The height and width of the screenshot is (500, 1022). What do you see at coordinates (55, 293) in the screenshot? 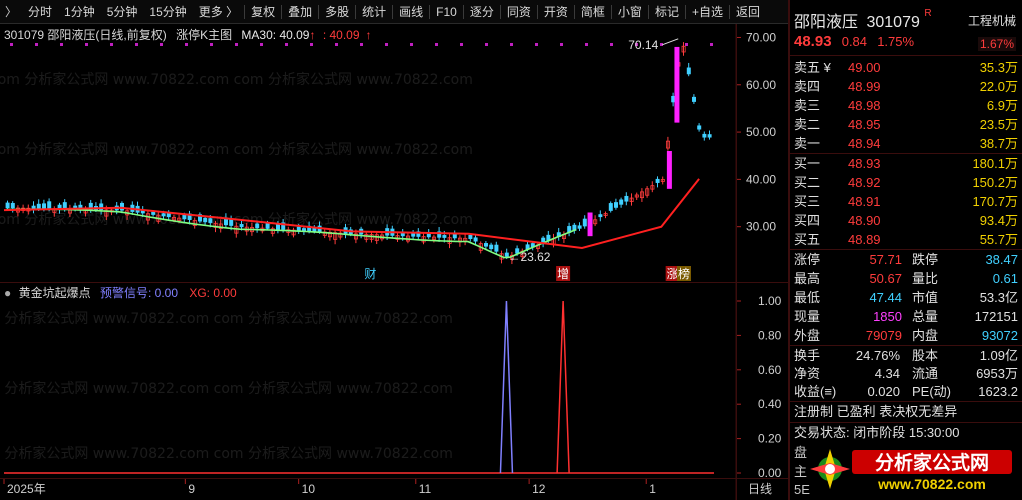
I see `indicator-name: 黄金坑起爆点` at bounding box center [55, 293].